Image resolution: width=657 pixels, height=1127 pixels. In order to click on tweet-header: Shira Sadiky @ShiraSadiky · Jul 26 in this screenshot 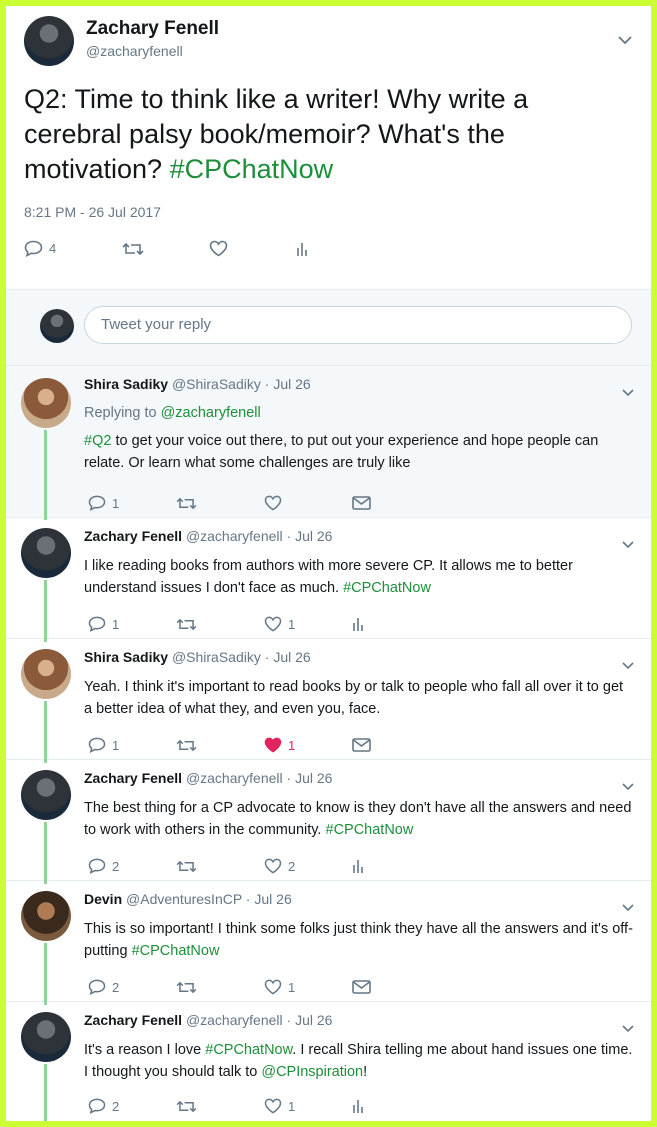, I will do `click(197, 384)`.